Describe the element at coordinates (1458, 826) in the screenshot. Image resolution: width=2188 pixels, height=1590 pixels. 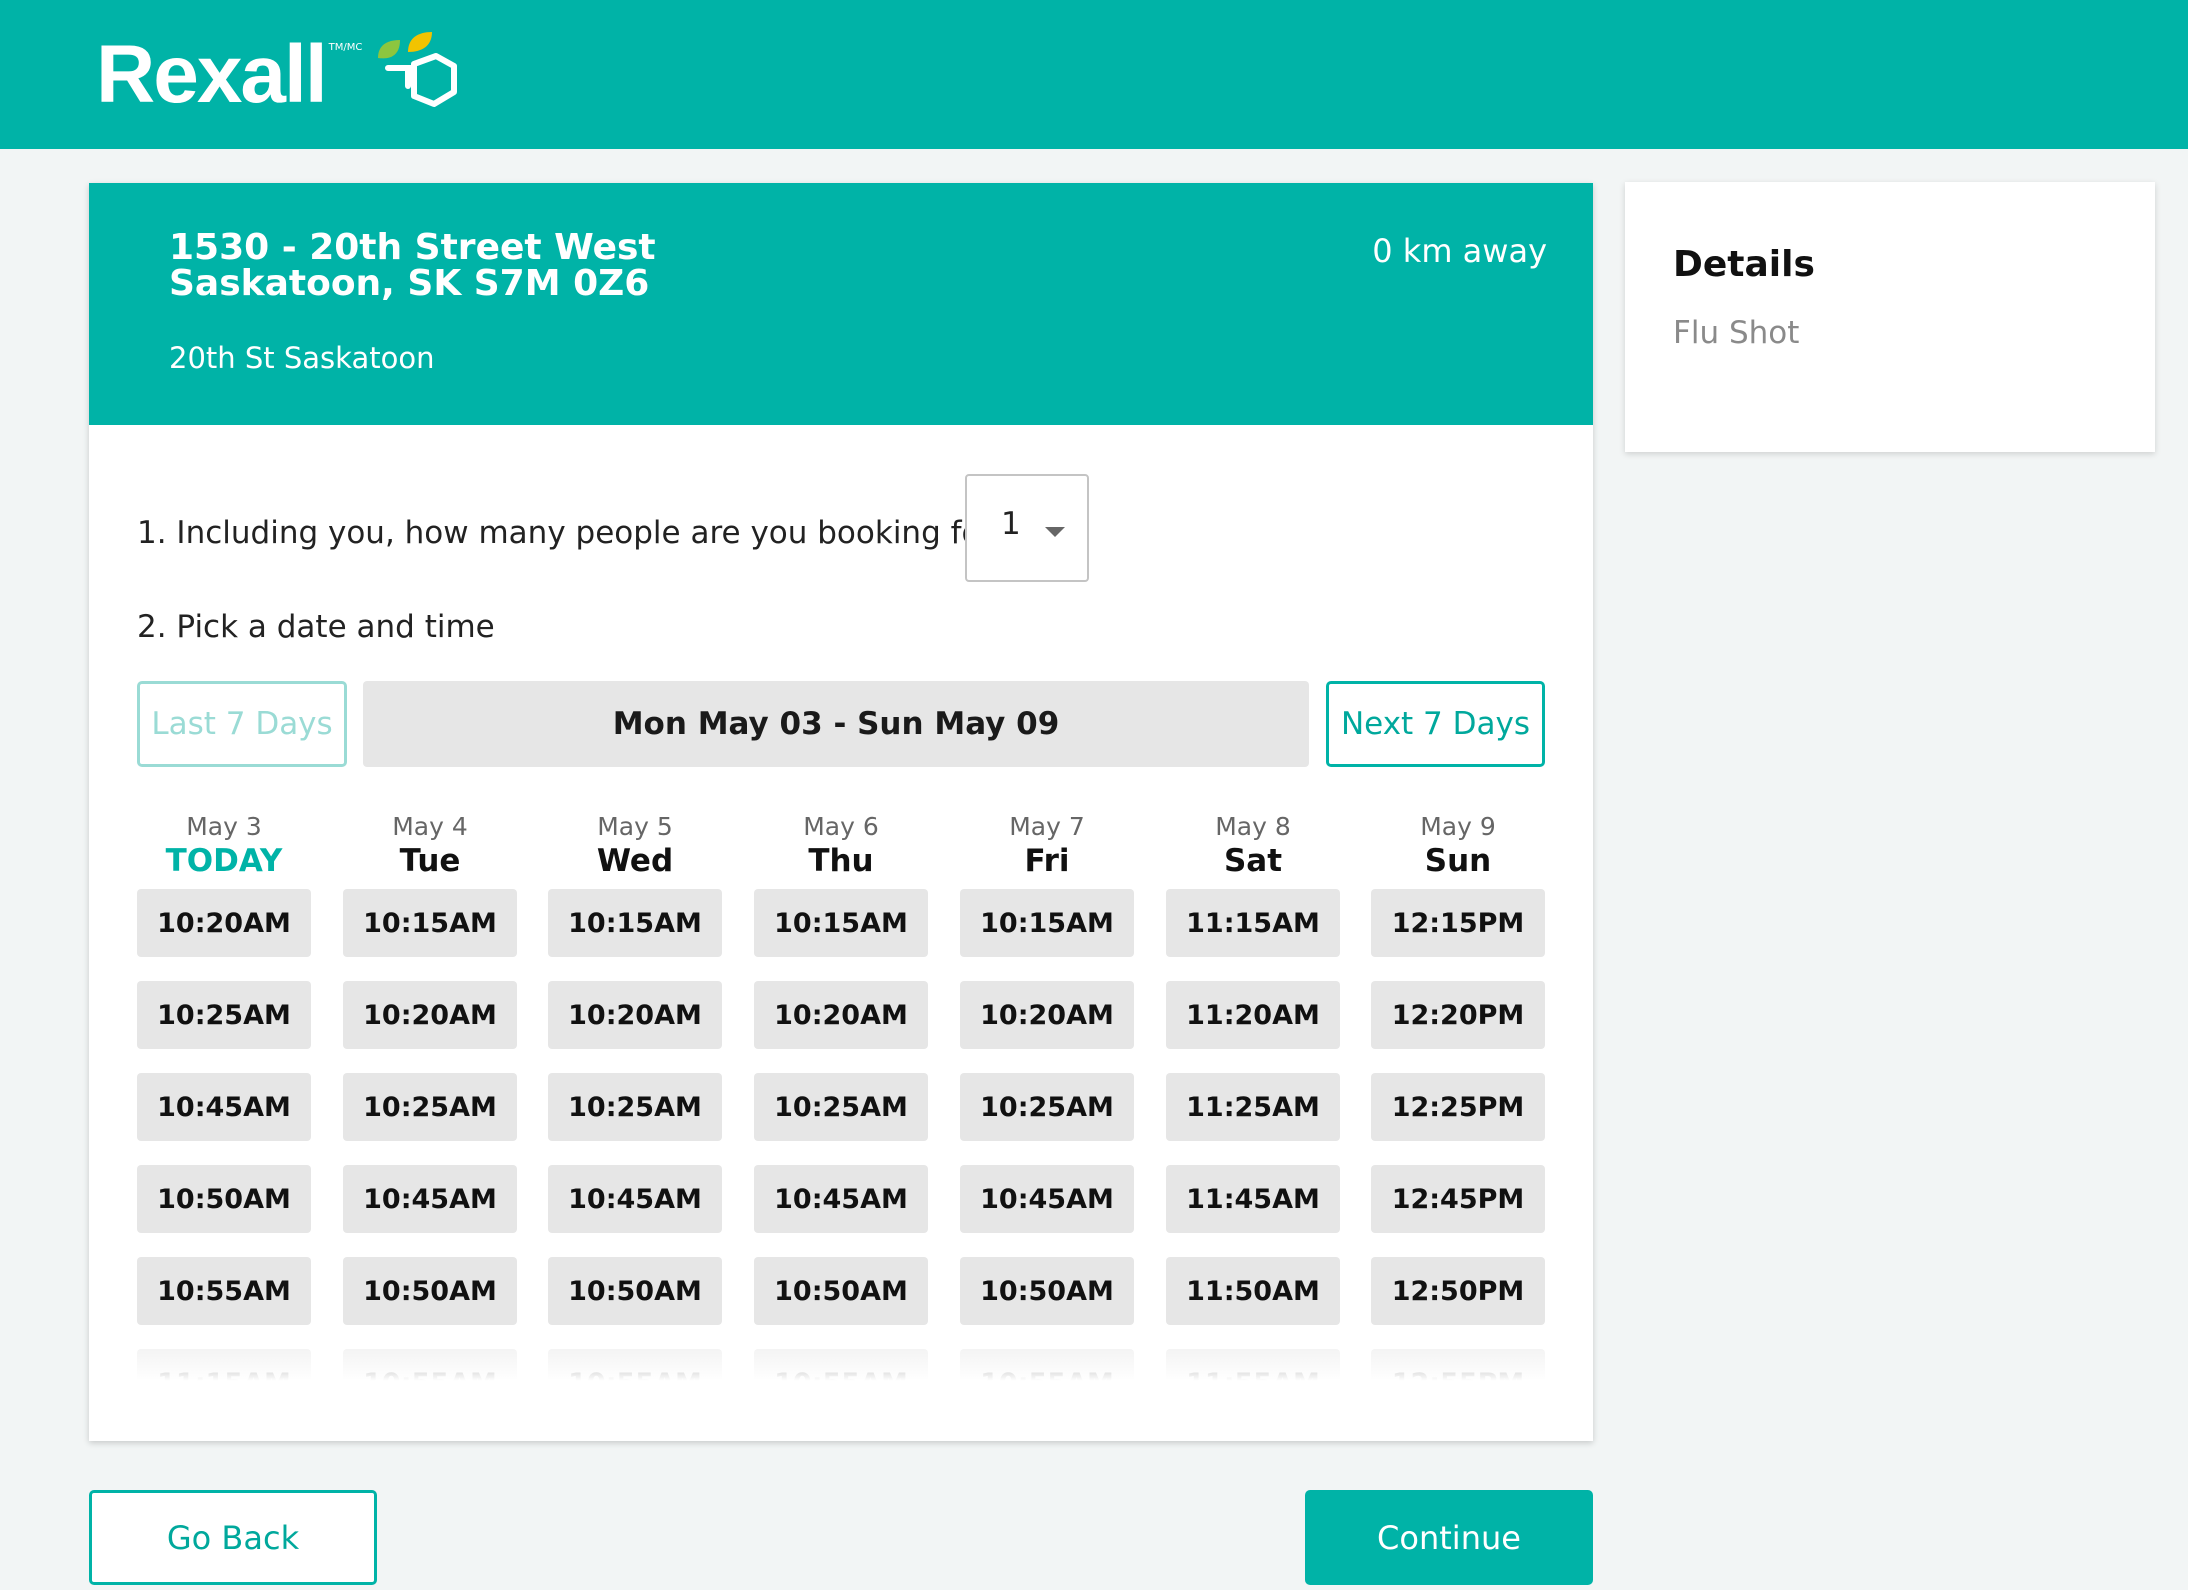
I see `day-date: May 9` at that location.